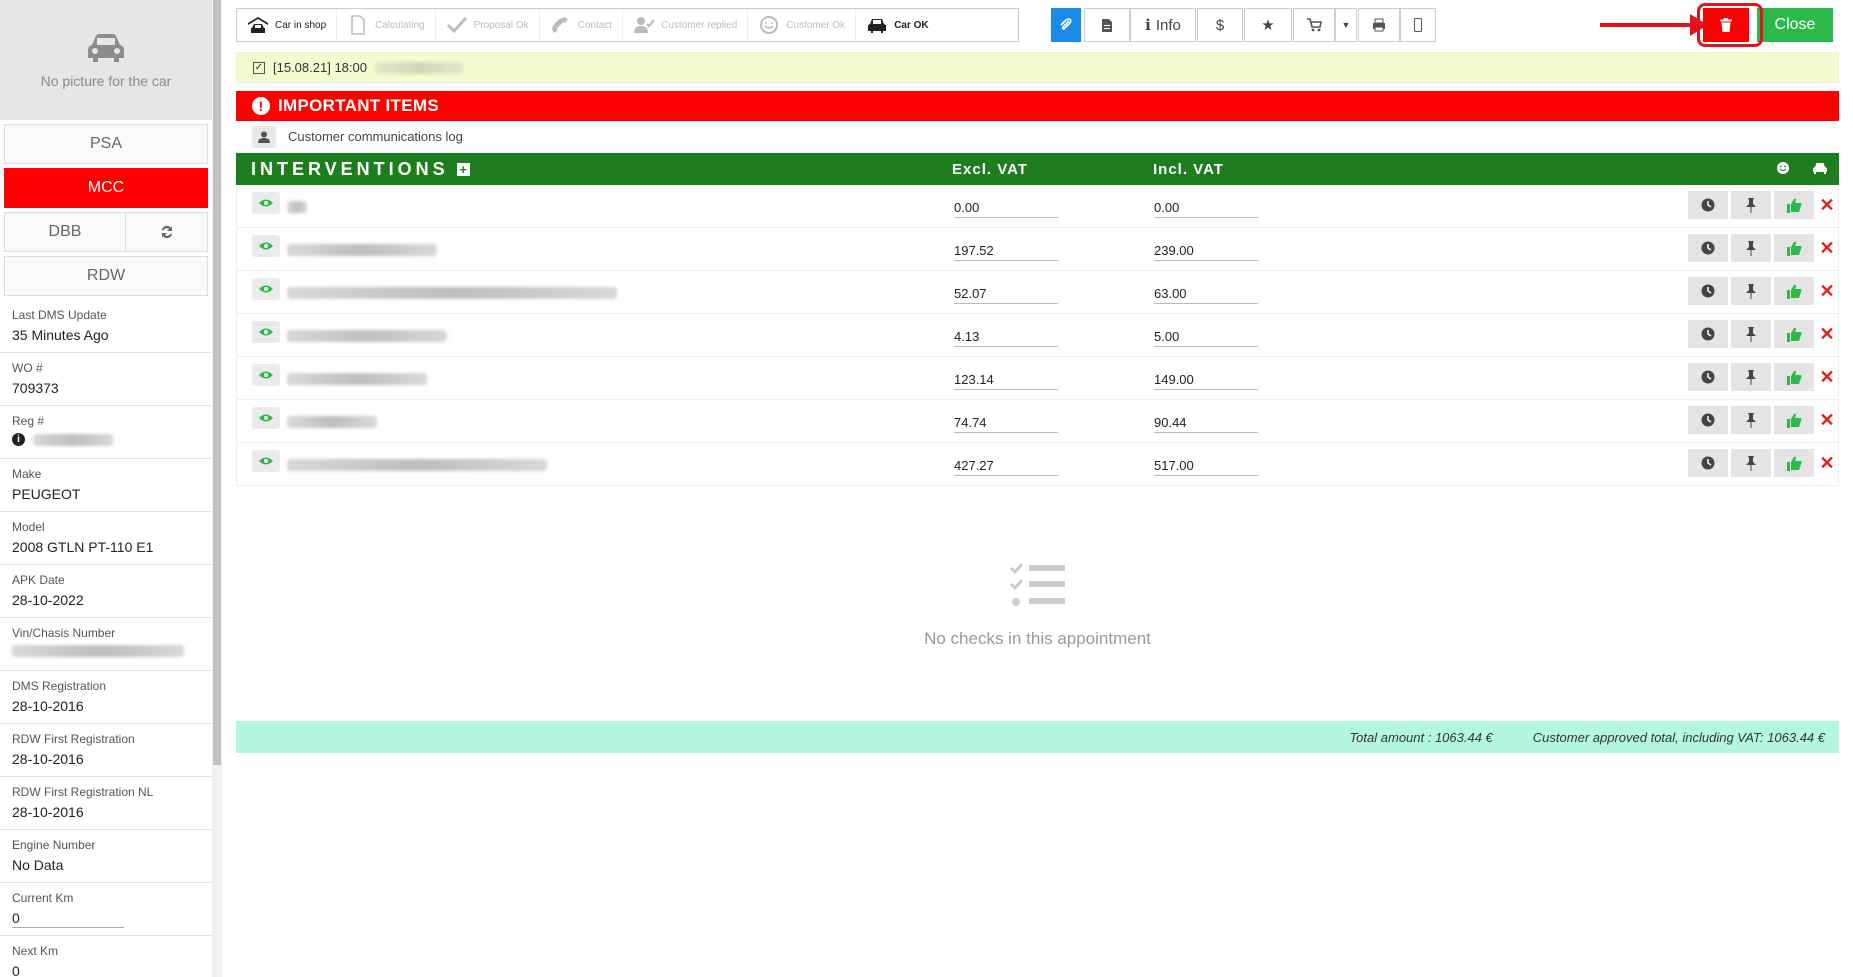 The width and height of the screenshot is (1853, 977). Describe the element at coordinates (1418, 25) in the screenshot. I see `mobile-button` at that location.